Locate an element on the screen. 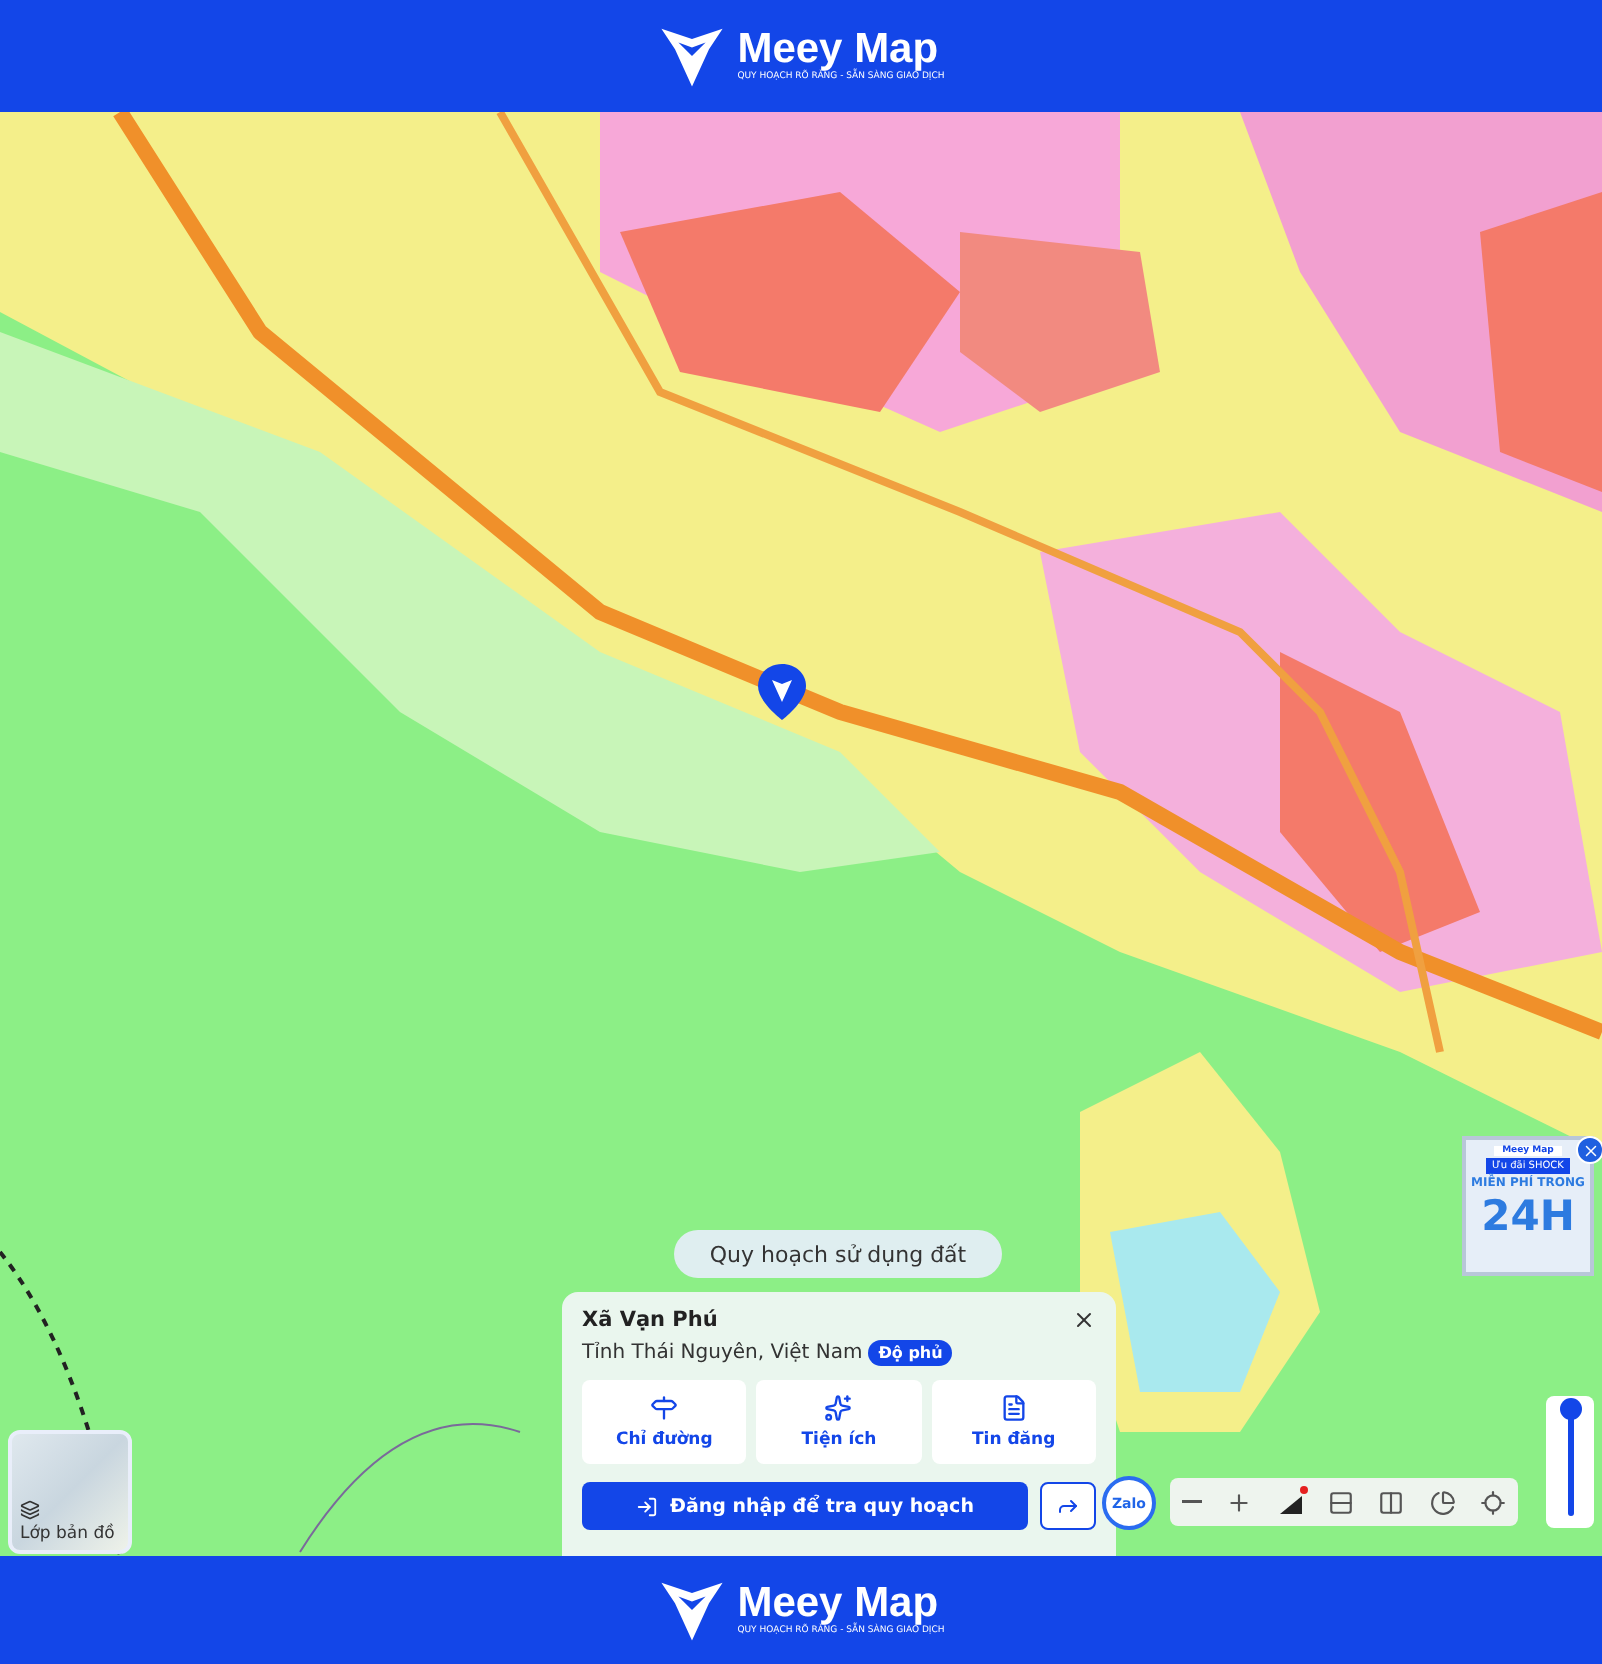  columns-button is located at coordinates (1391, 1502).